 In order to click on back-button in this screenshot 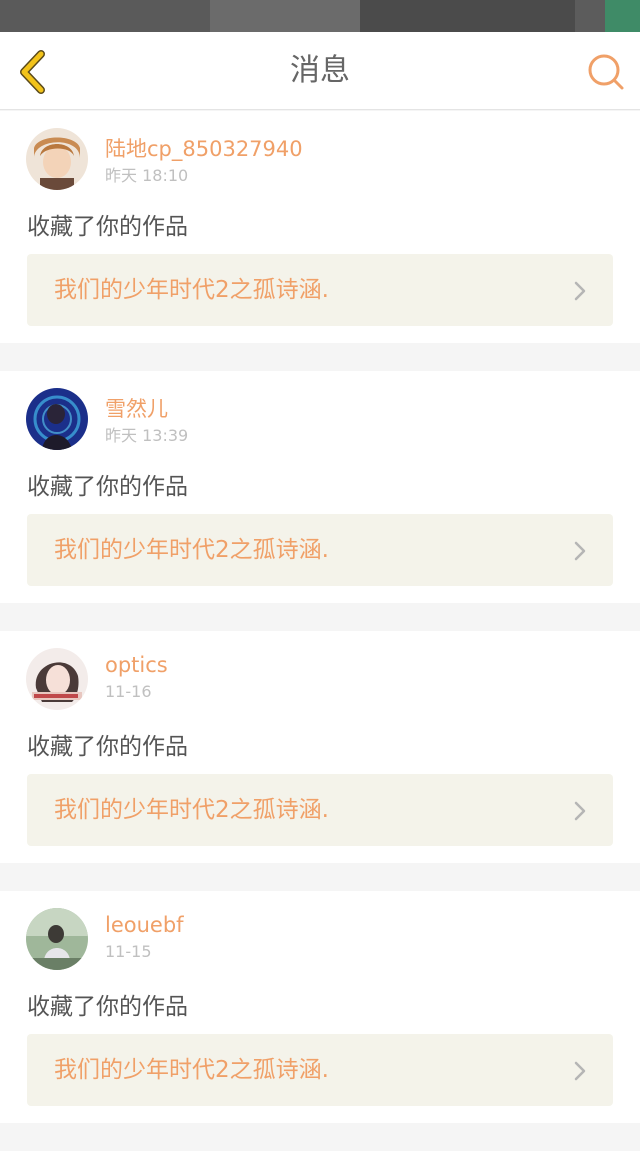, I will do `click(34, 72)`.